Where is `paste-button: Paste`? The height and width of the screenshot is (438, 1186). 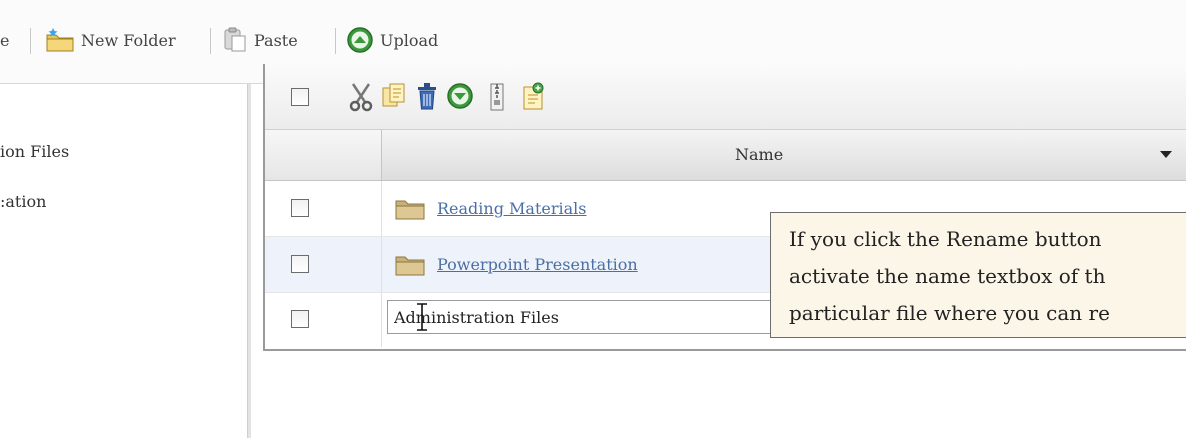 paste-button: Paste is located at coordinates (260, 40).